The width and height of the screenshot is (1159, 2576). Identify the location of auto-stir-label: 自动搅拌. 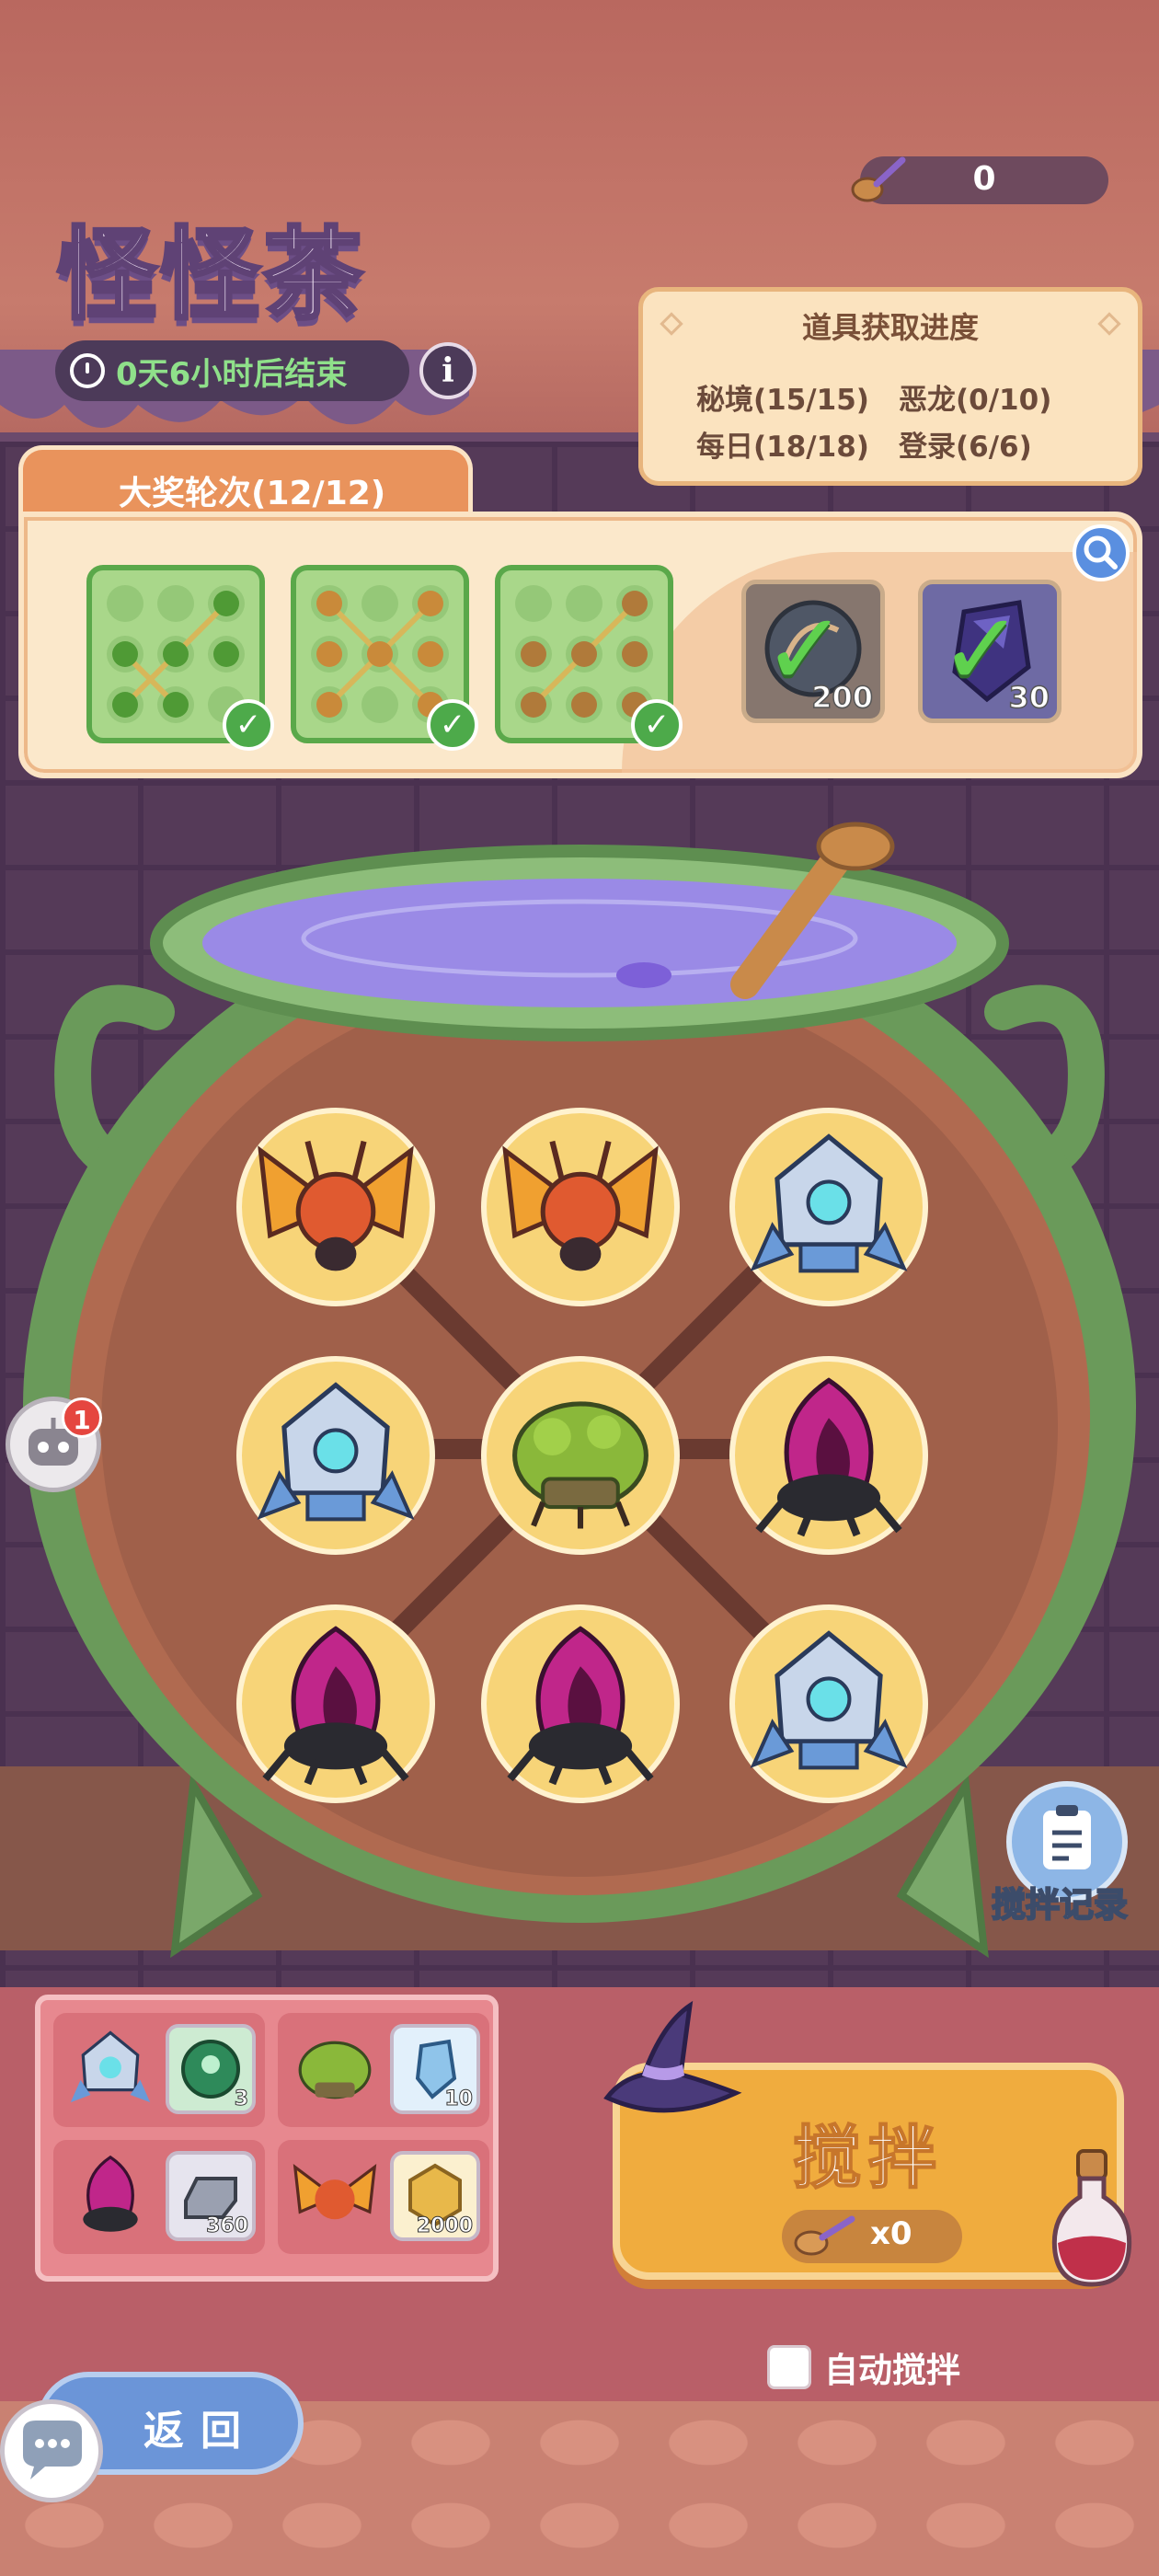
(892, 2370).